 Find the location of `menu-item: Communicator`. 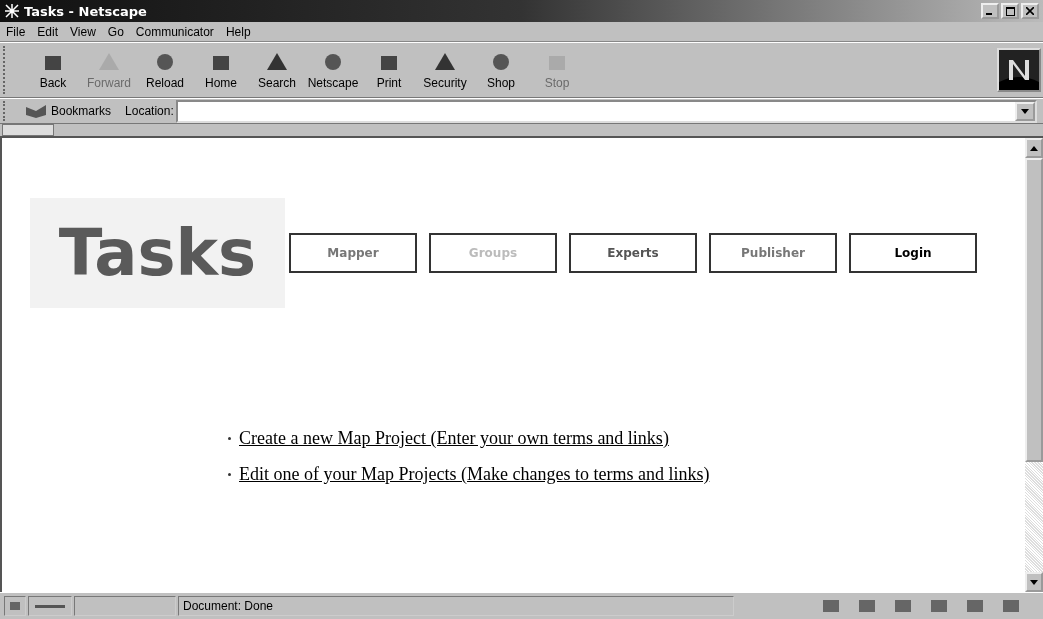

menu-item: Communicator is located at coordinates (174, 31).